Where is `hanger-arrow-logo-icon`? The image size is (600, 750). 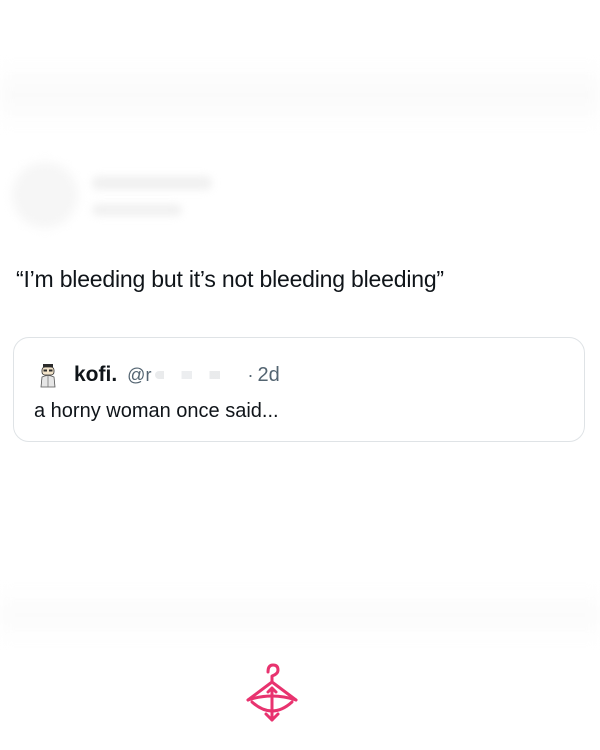 hanger-arrow-logo-icon is located at coordinates (272, 693).